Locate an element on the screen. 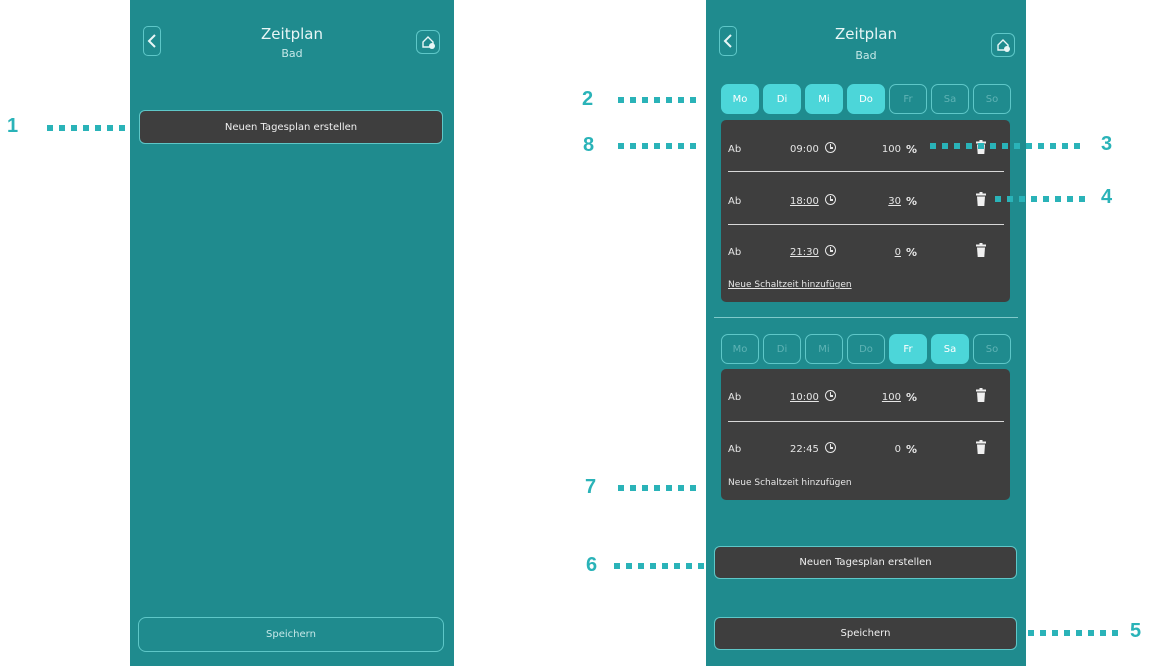 This screenshot has height=666, width=1153. callout-number: 8 is located at coordinates (589, 145).